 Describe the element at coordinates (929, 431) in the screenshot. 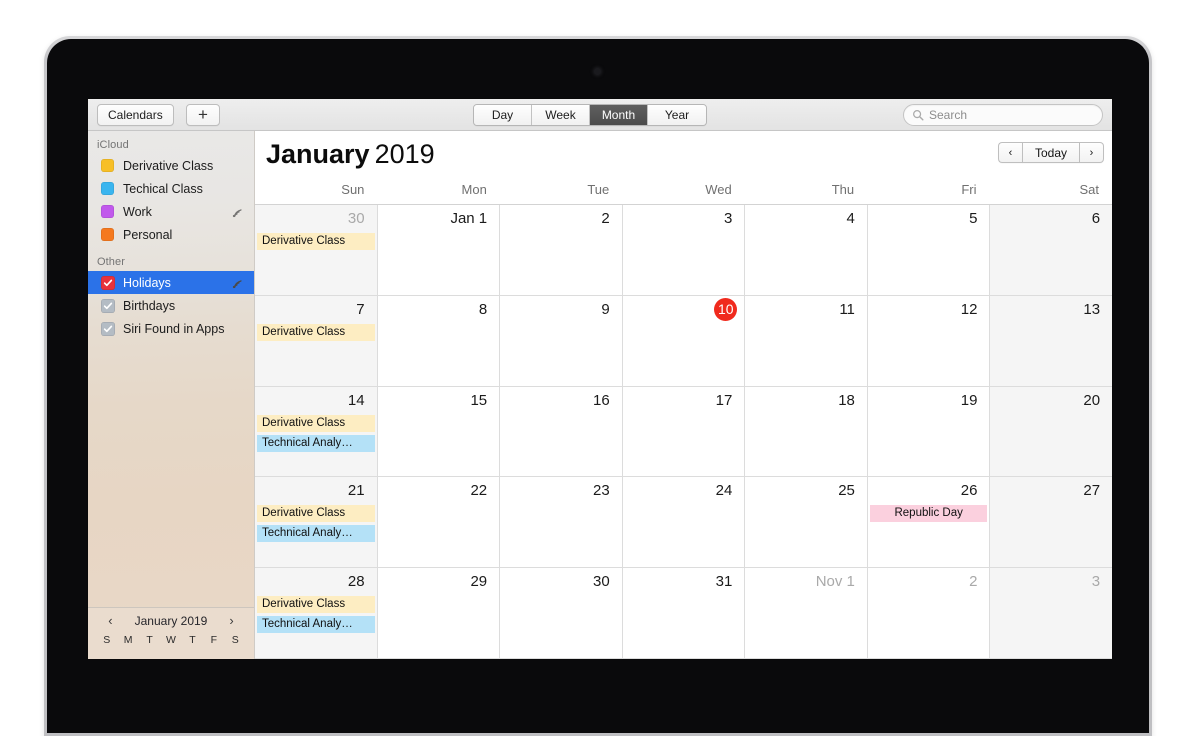

I see `day-cell: 19` at that location.